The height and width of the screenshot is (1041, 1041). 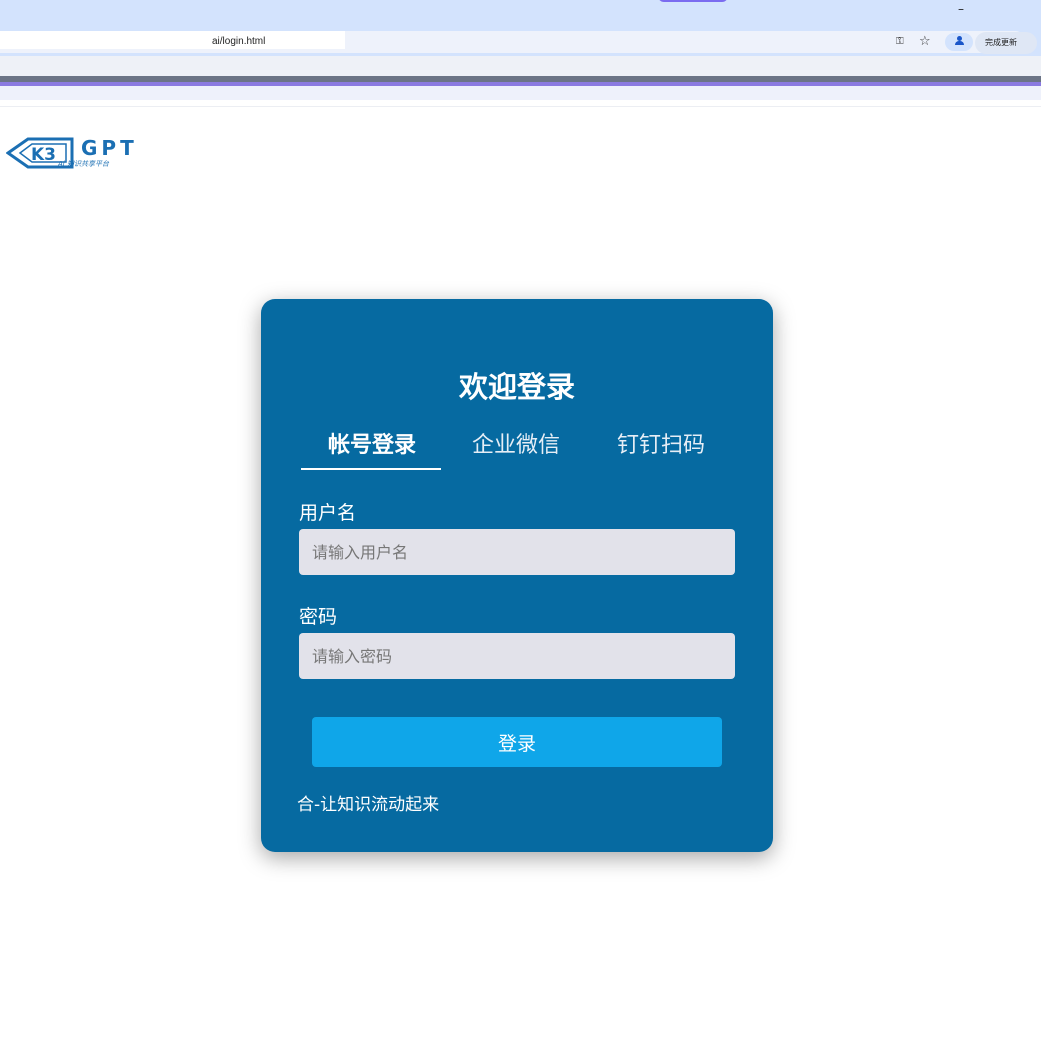 What do you see at coordinates (516, 443) in the screenshot?
I see `tab-wecom-login: 企业微信` at bounding box center [516, 443].